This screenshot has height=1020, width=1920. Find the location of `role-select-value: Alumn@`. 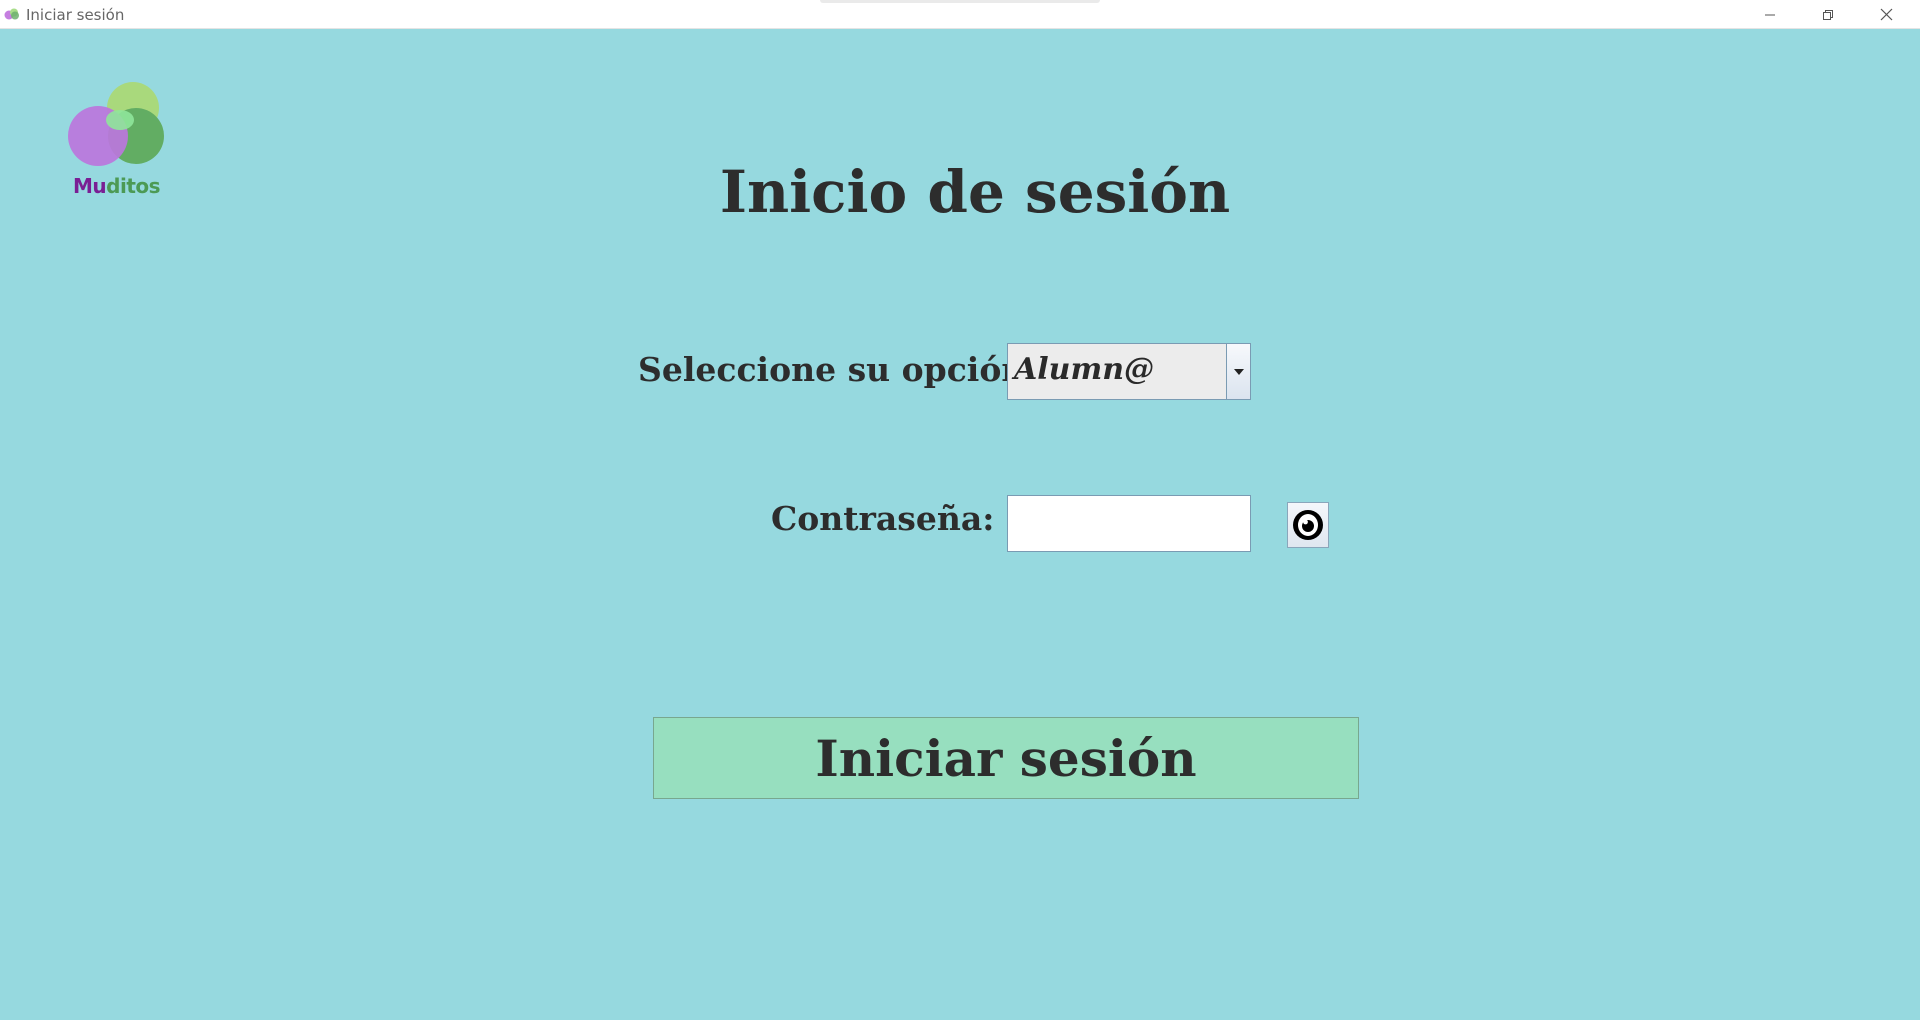

role-select-value: Alumn@ is located at coordinates (1084, 369).